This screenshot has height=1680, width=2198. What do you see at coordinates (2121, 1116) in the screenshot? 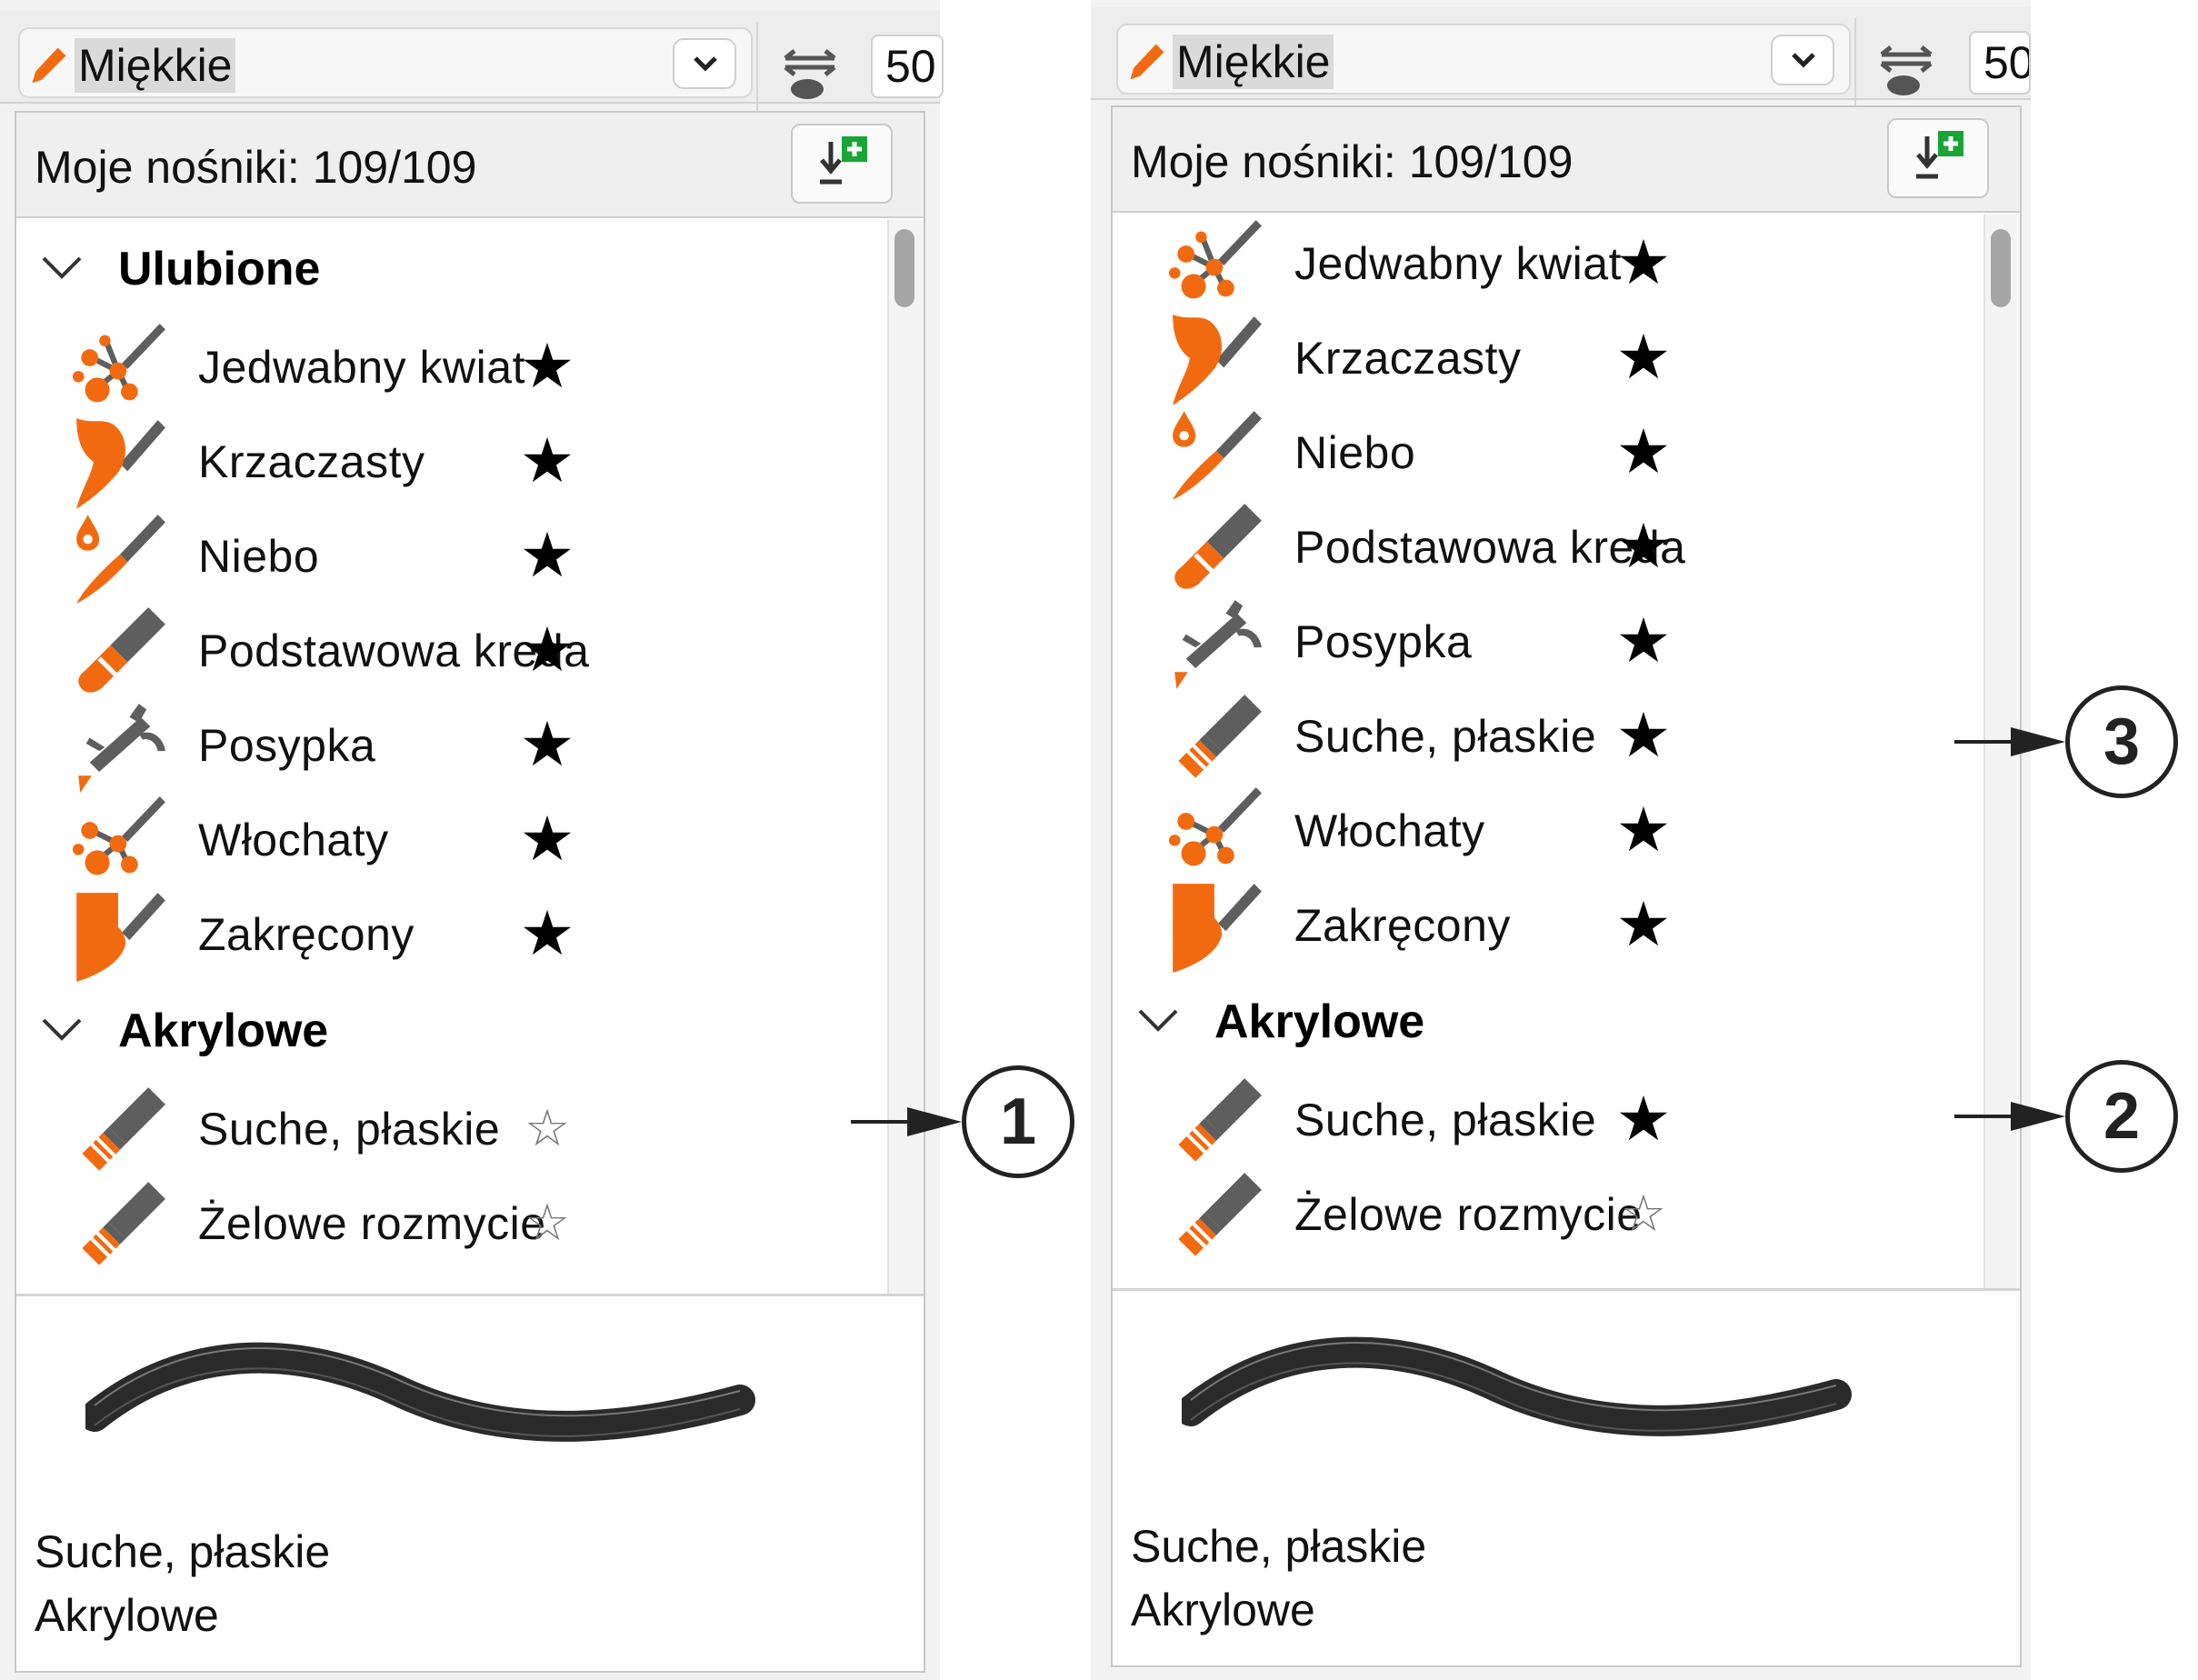
I see `callout-number: 2` at bounding box center [2121, 1116].